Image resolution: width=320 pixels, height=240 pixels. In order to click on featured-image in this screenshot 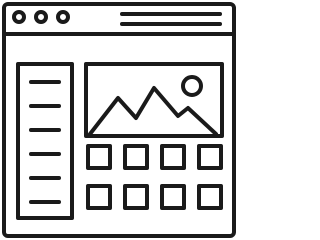, I will do `click(154, 100)`.